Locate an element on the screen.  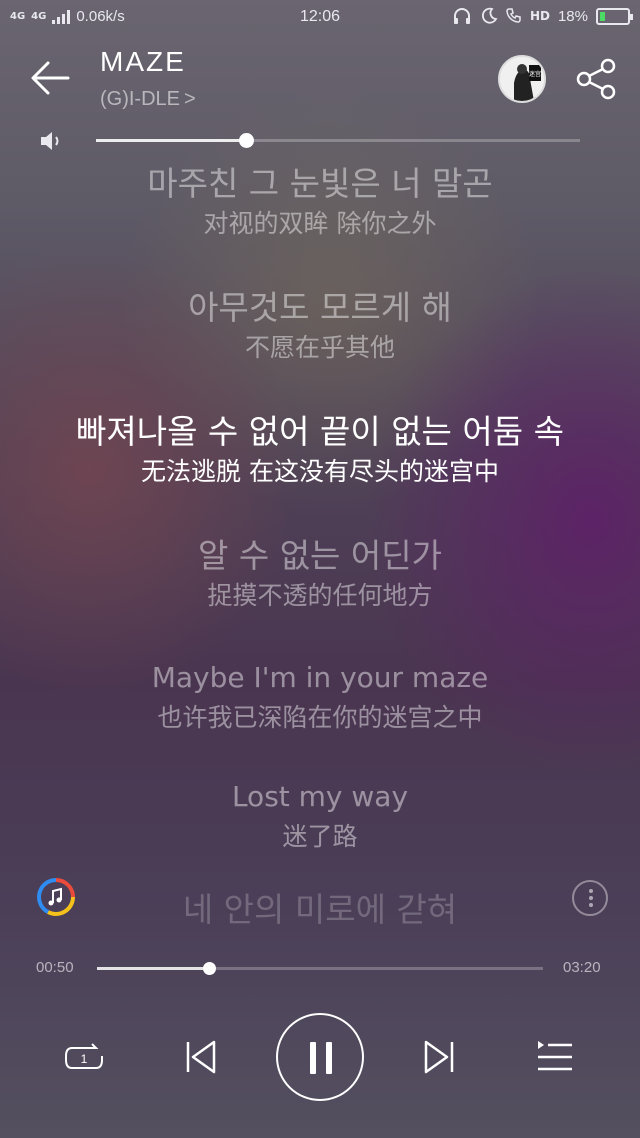
volume-fill is located at coordinates (171, 140).